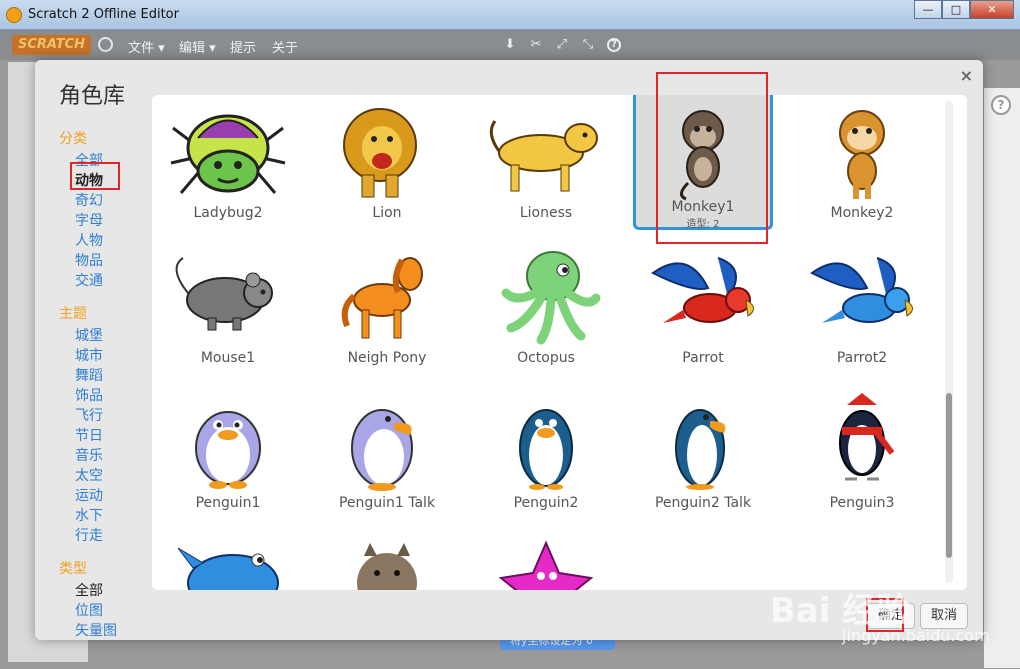 This screenshot has width=1020, height=669. I want to click on window-titlebar: Scratch 2 Offline Editor — □ ✕, so click(510, 15).